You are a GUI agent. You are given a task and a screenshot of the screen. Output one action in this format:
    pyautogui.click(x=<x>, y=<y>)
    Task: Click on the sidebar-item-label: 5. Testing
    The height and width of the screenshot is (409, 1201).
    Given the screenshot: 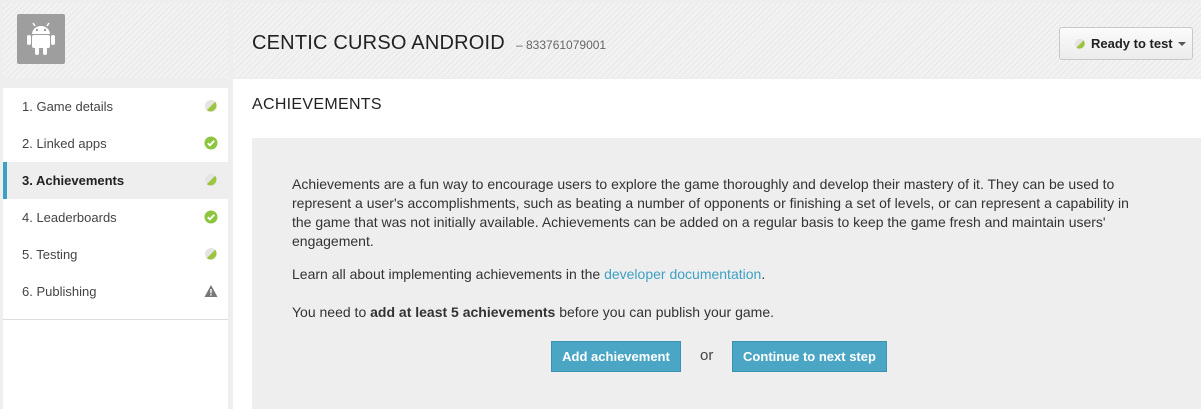 What is the action you would take?
    pyautogui.click(x=50, y=254)
    